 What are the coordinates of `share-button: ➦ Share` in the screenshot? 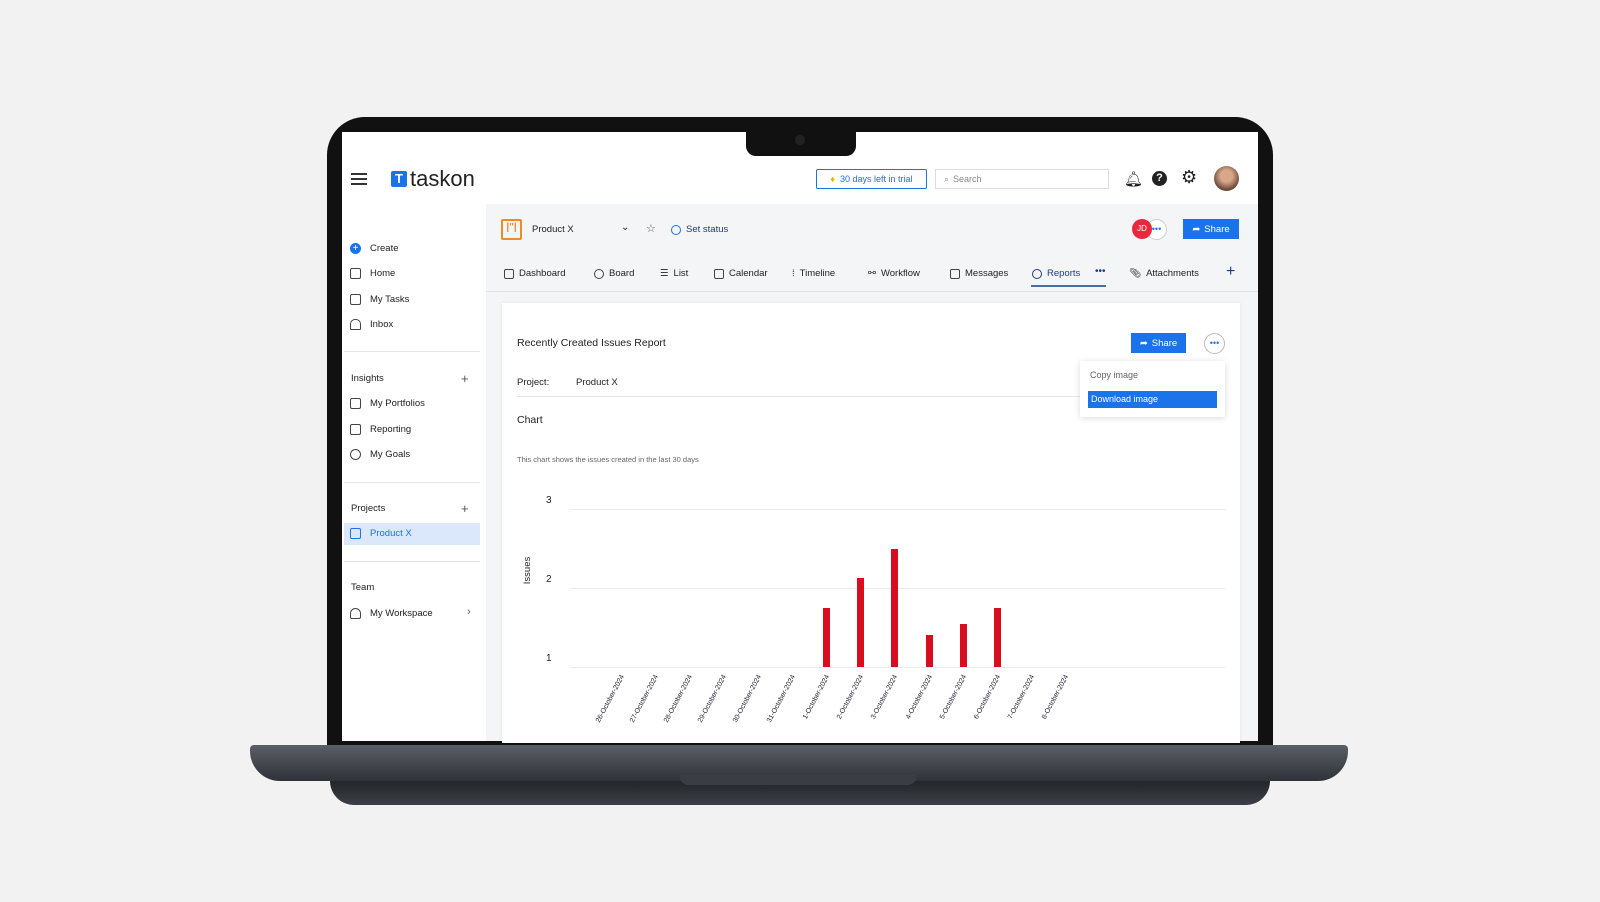 It's located at (1211, 229).